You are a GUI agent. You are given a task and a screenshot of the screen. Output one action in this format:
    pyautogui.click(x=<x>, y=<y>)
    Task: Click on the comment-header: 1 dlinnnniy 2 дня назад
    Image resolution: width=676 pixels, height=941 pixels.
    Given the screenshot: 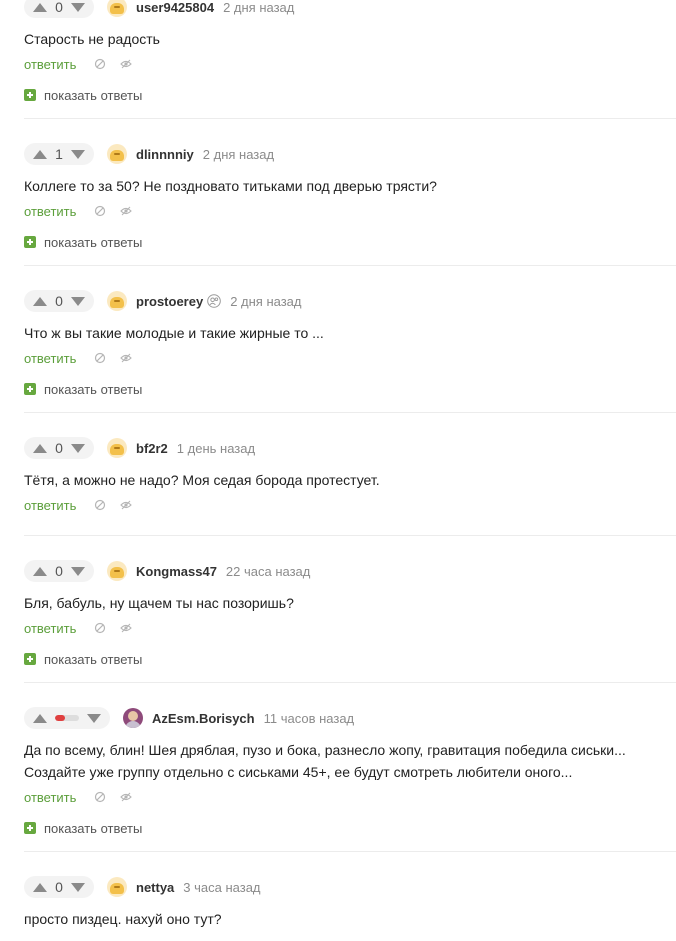 What is the action you would take?
    pyautogui.click(x=350, y=154)
    